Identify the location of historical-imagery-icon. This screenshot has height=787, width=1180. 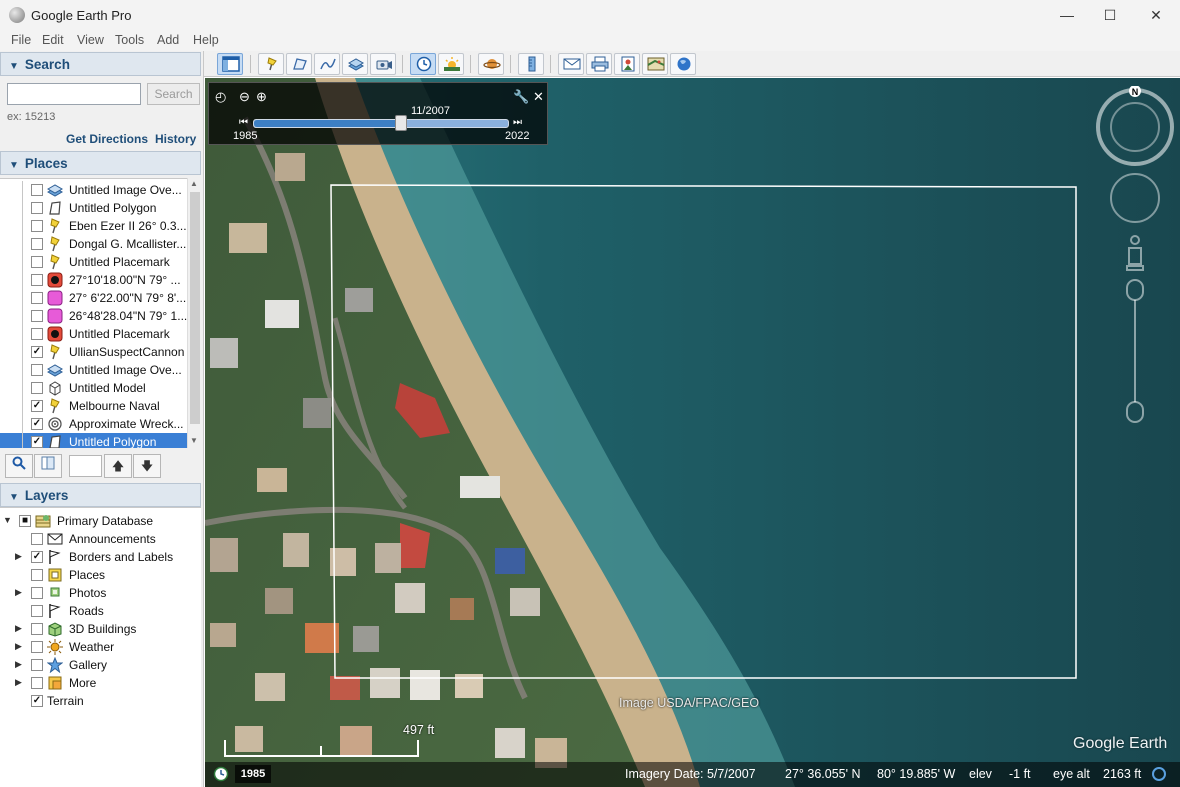
(221, 774).